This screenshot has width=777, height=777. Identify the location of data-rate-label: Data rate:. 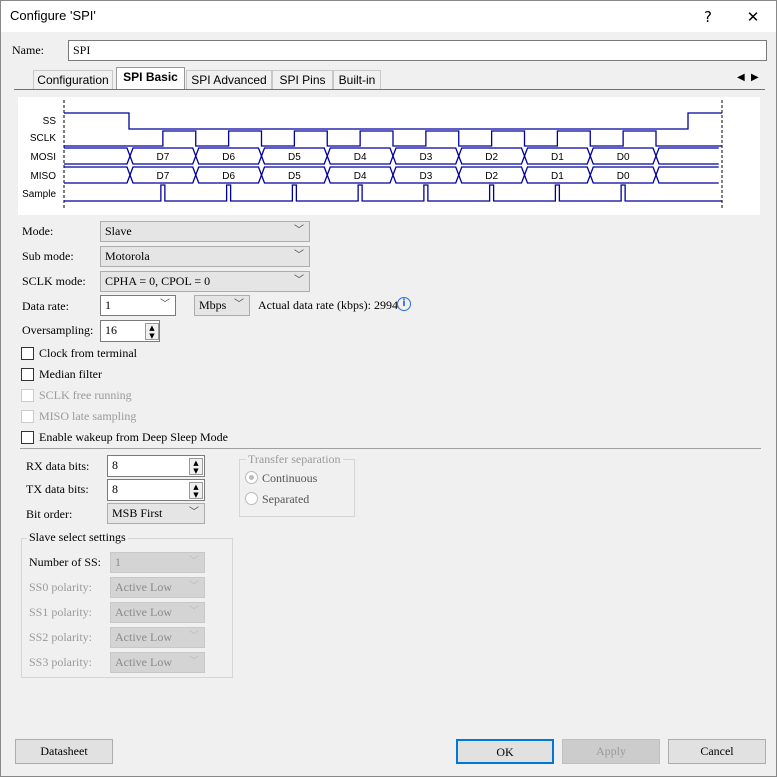
(45, 306).